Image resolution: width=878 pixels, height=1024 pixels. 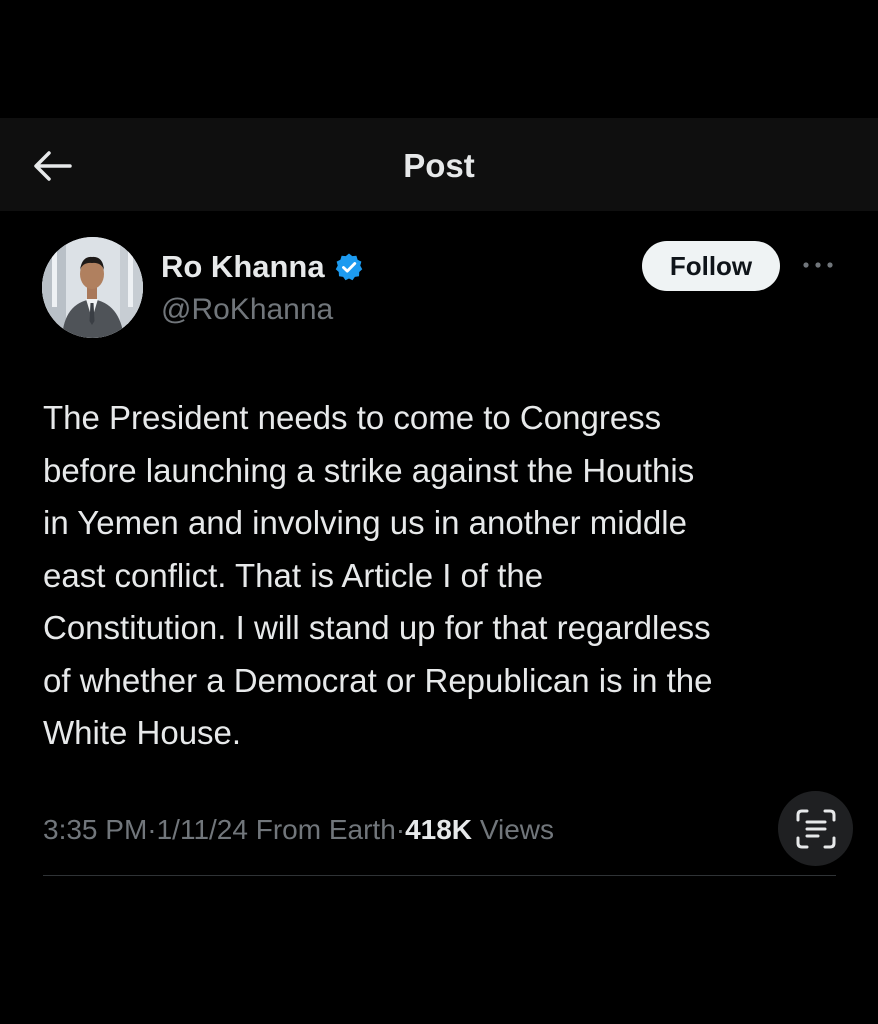 I want to click on post-source: From Earth, so click(x=325, y=829).